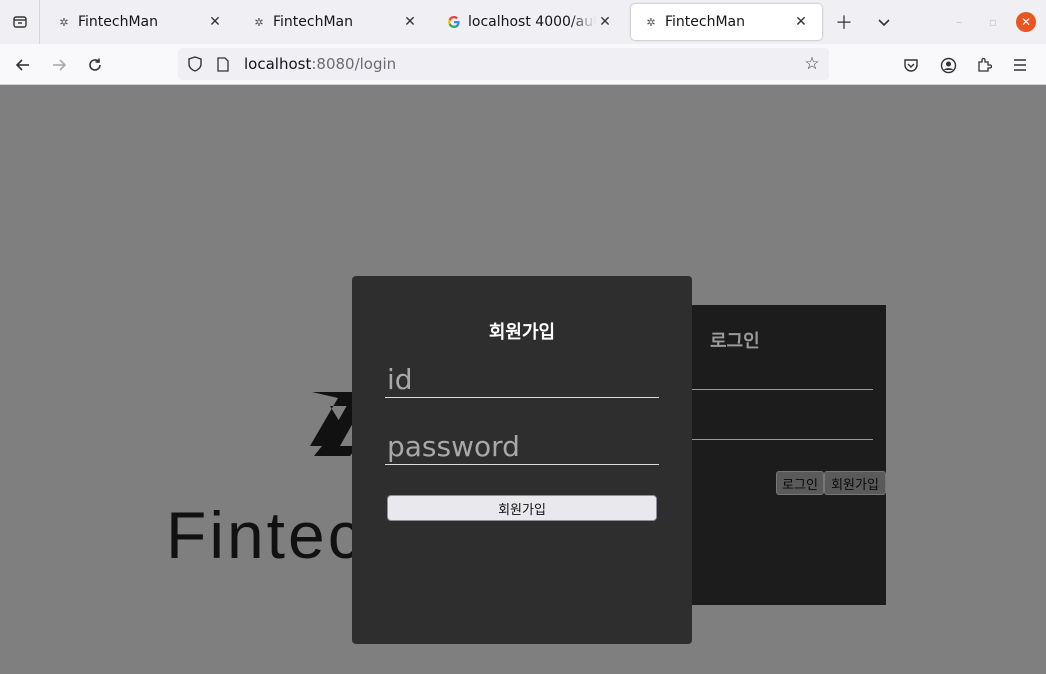 Image resolution: width=1046 pixels, height=674 pixels. Describe the element at coordinates (503, 64) in the screenshot. I see `address-bar: localhost:8080/login ☆` at that location.